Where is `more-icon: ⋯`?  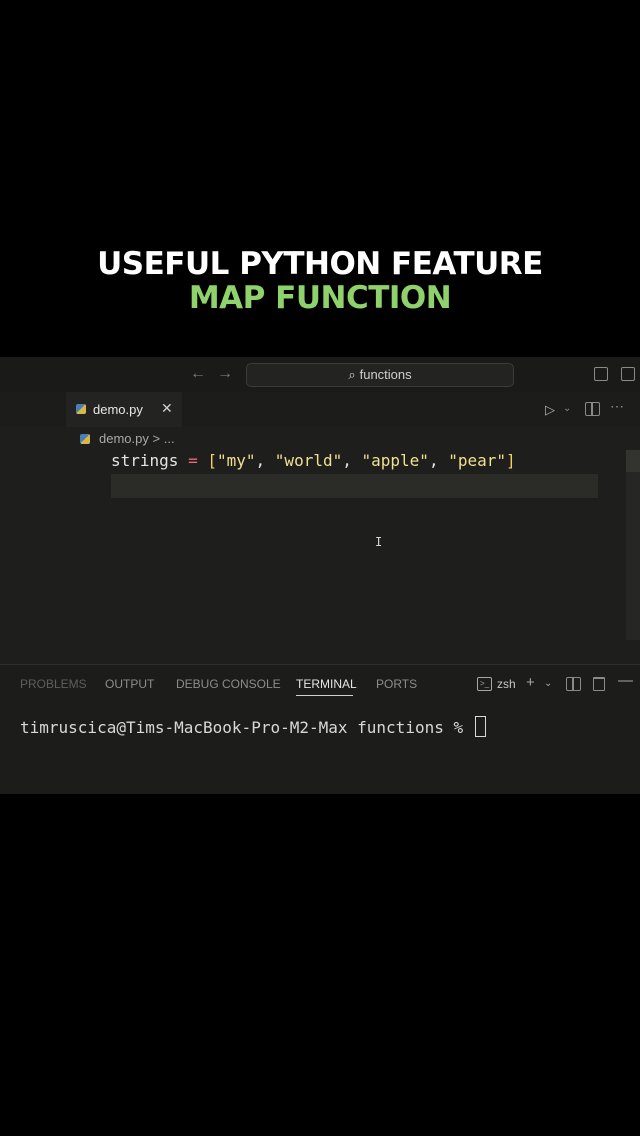
more-icon: ⋯ is located at coordinates (617, 406).